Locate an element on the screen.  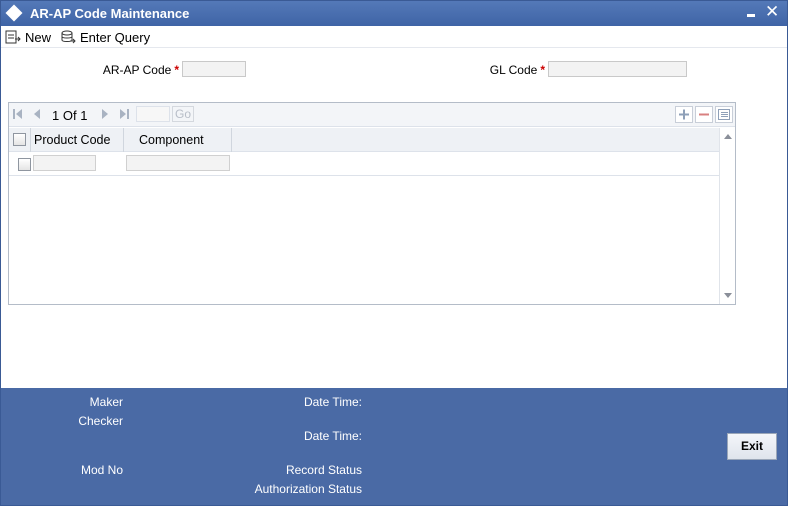
mod-no-label: Mod No is located at coordinates (101, 470).